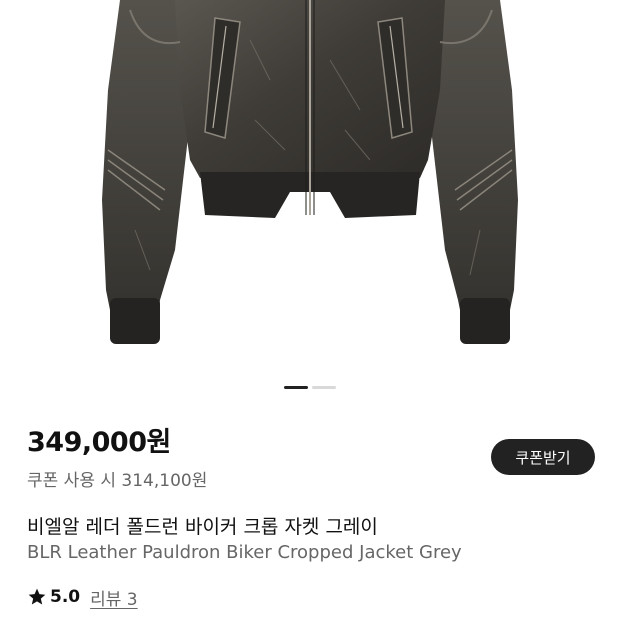 Image resolution: width=620 pixels, height=620 pixels. I want to click on carousel-indicator, so click(310, 389).